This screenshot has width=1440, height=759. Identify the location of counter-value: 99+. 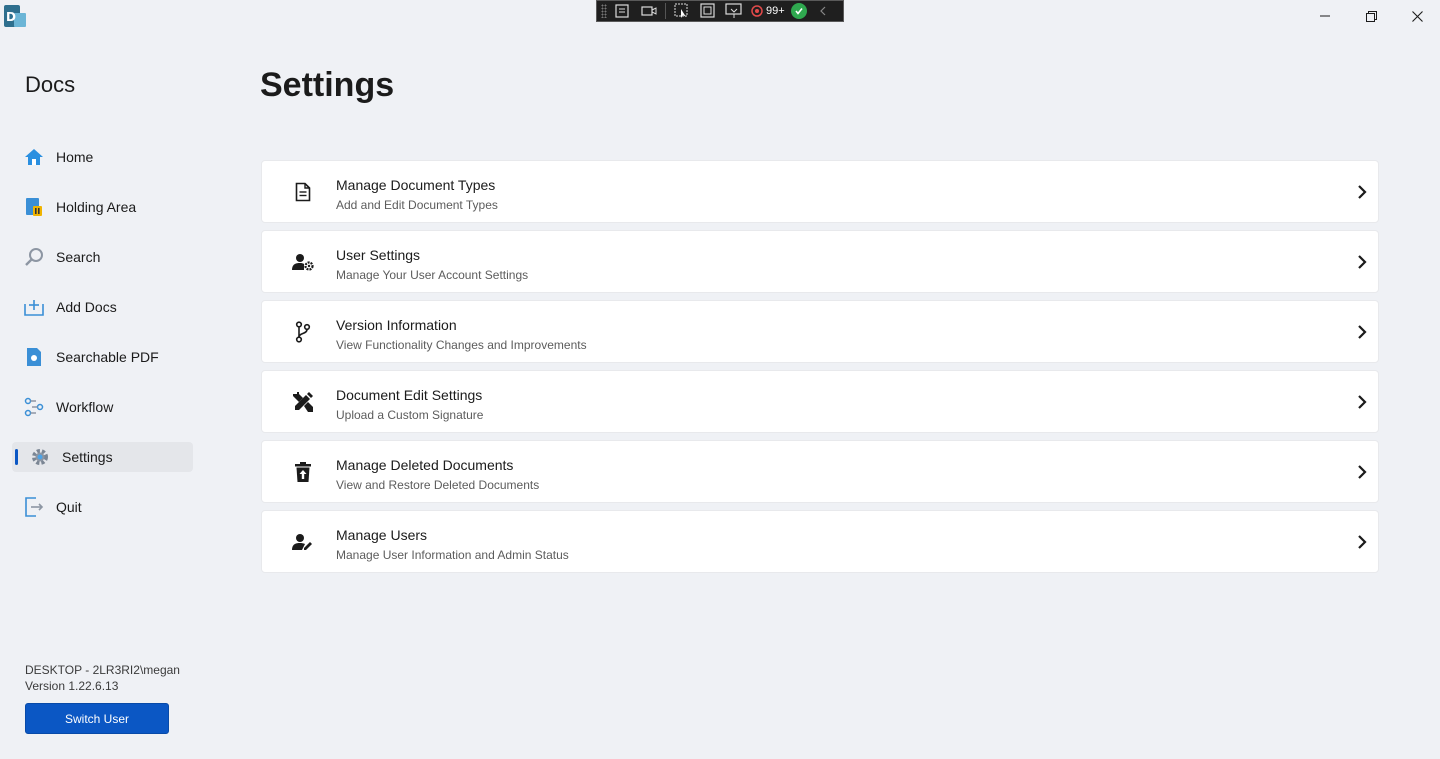
(775, 11).